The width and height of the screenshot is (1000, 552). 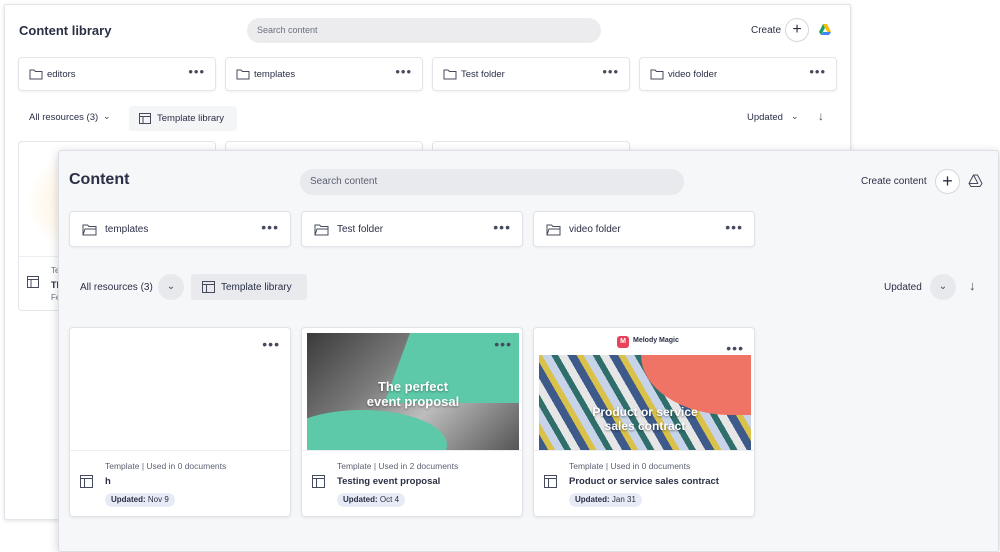 I want to click on updated-badge: Updated: Jan 31, so click(x=605, y=500).